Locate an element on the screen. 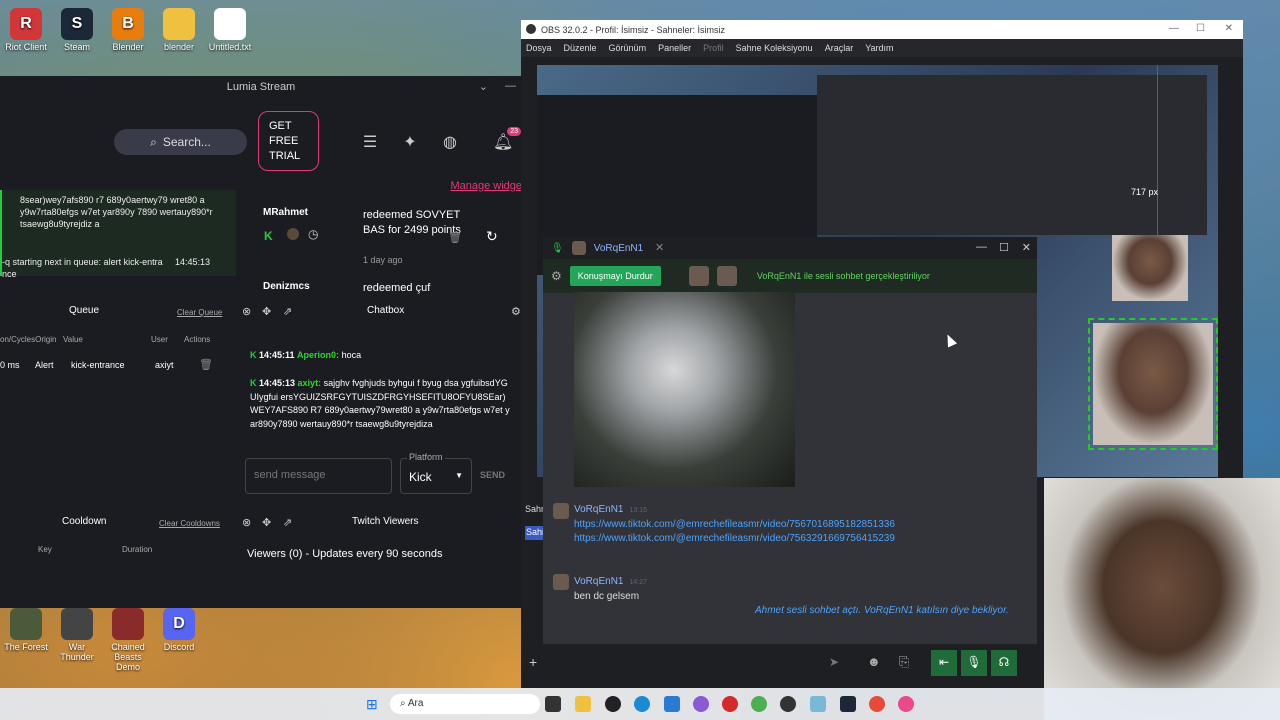 Image resolution: width=1280 pixels, height=720 pixels. menu-item-düzenle: Düzenle is located at coordinates (580, 48).